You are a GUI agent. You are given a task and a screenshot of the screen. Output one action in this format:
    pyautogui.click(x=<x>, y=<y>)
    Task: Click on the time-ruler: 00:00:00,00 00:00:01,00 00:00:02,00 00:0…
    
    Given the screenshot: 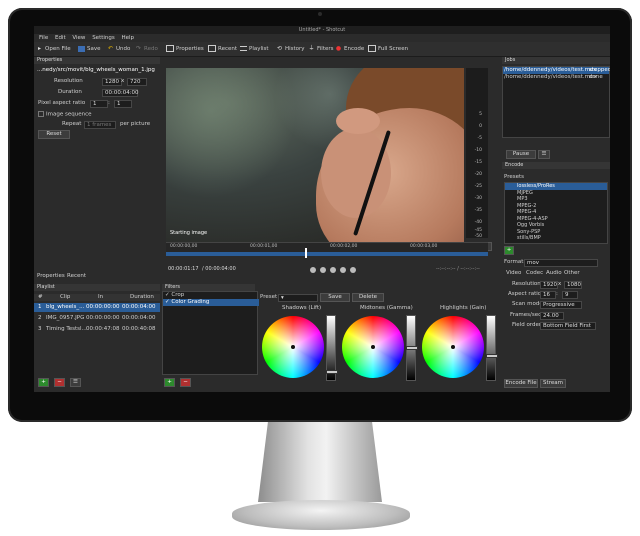 What is the action you would take?
    pyautogui.click(x=327, y=247)
    